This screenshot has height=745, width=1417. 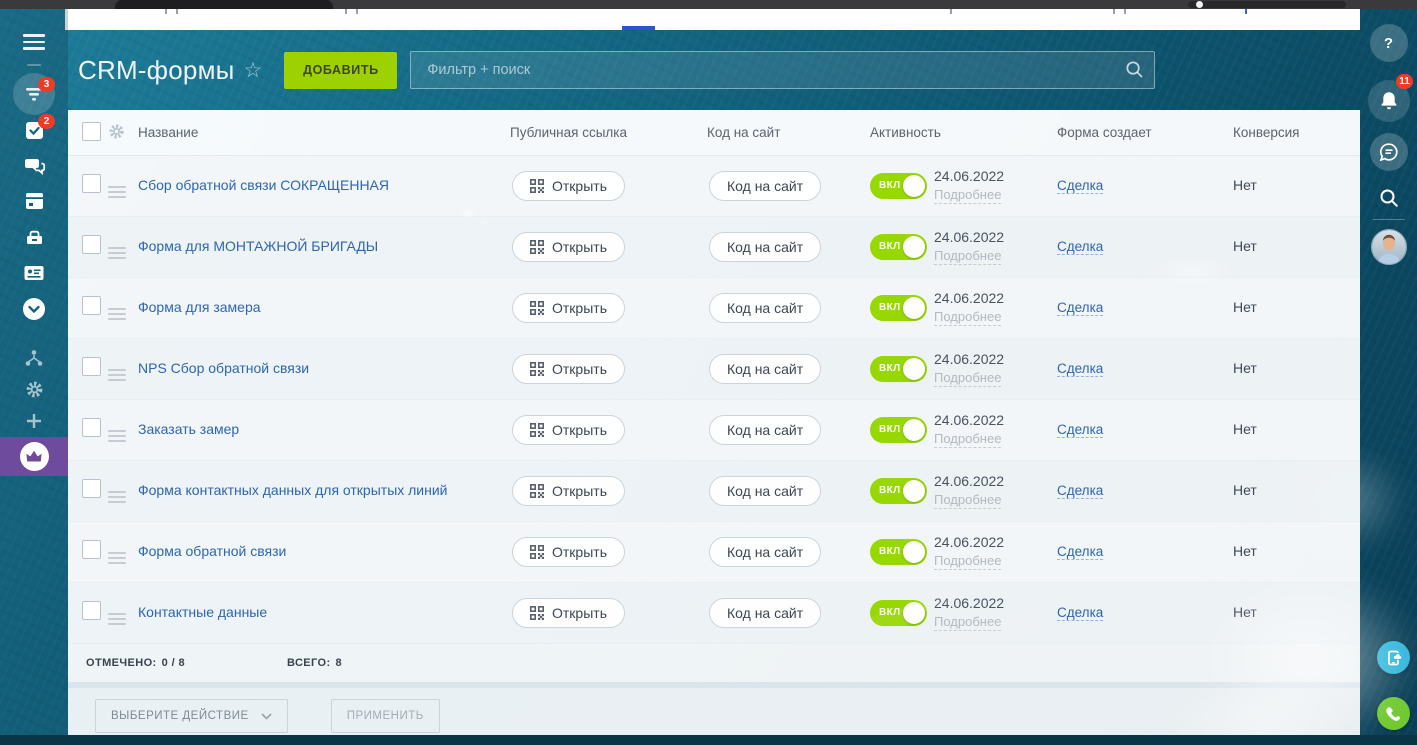 What do you see at coordinates (1388, 152) in the screenshot?
I see `messenger-button` at bounding box center [1388, 152].